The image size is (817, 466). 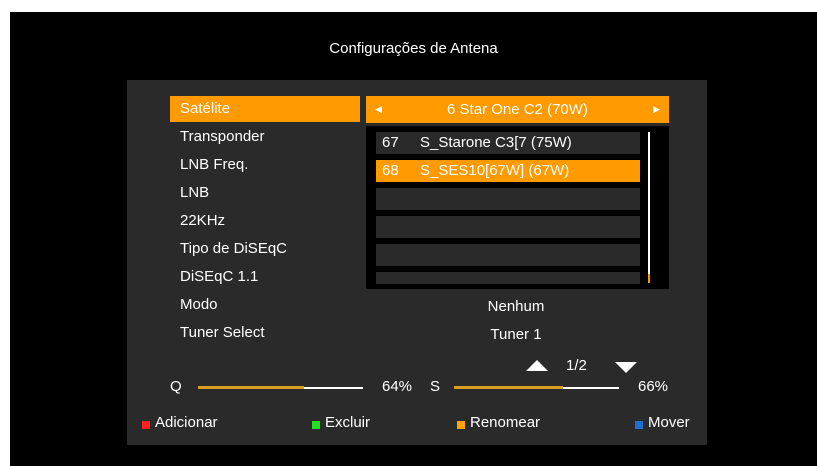 I want to click on menu-item-lnb-freq: LNB Freq., so click(x=265, y=165).